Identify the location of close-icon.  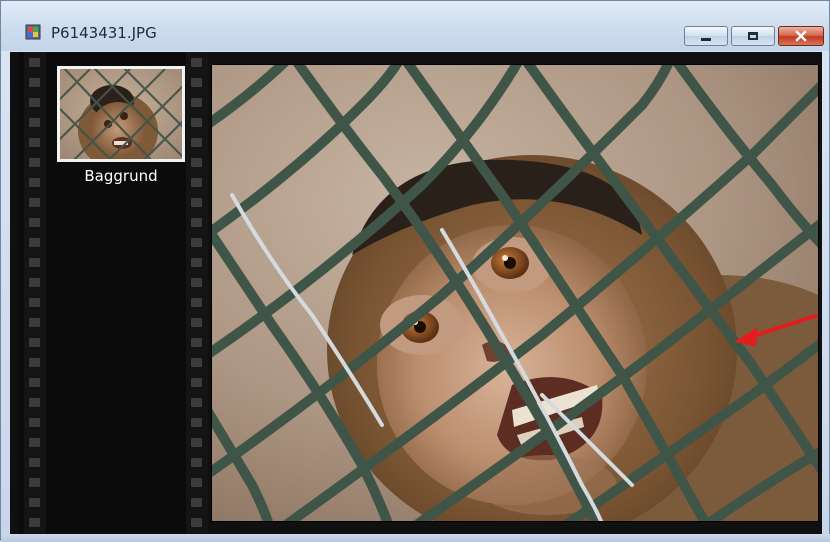
(801, 36).